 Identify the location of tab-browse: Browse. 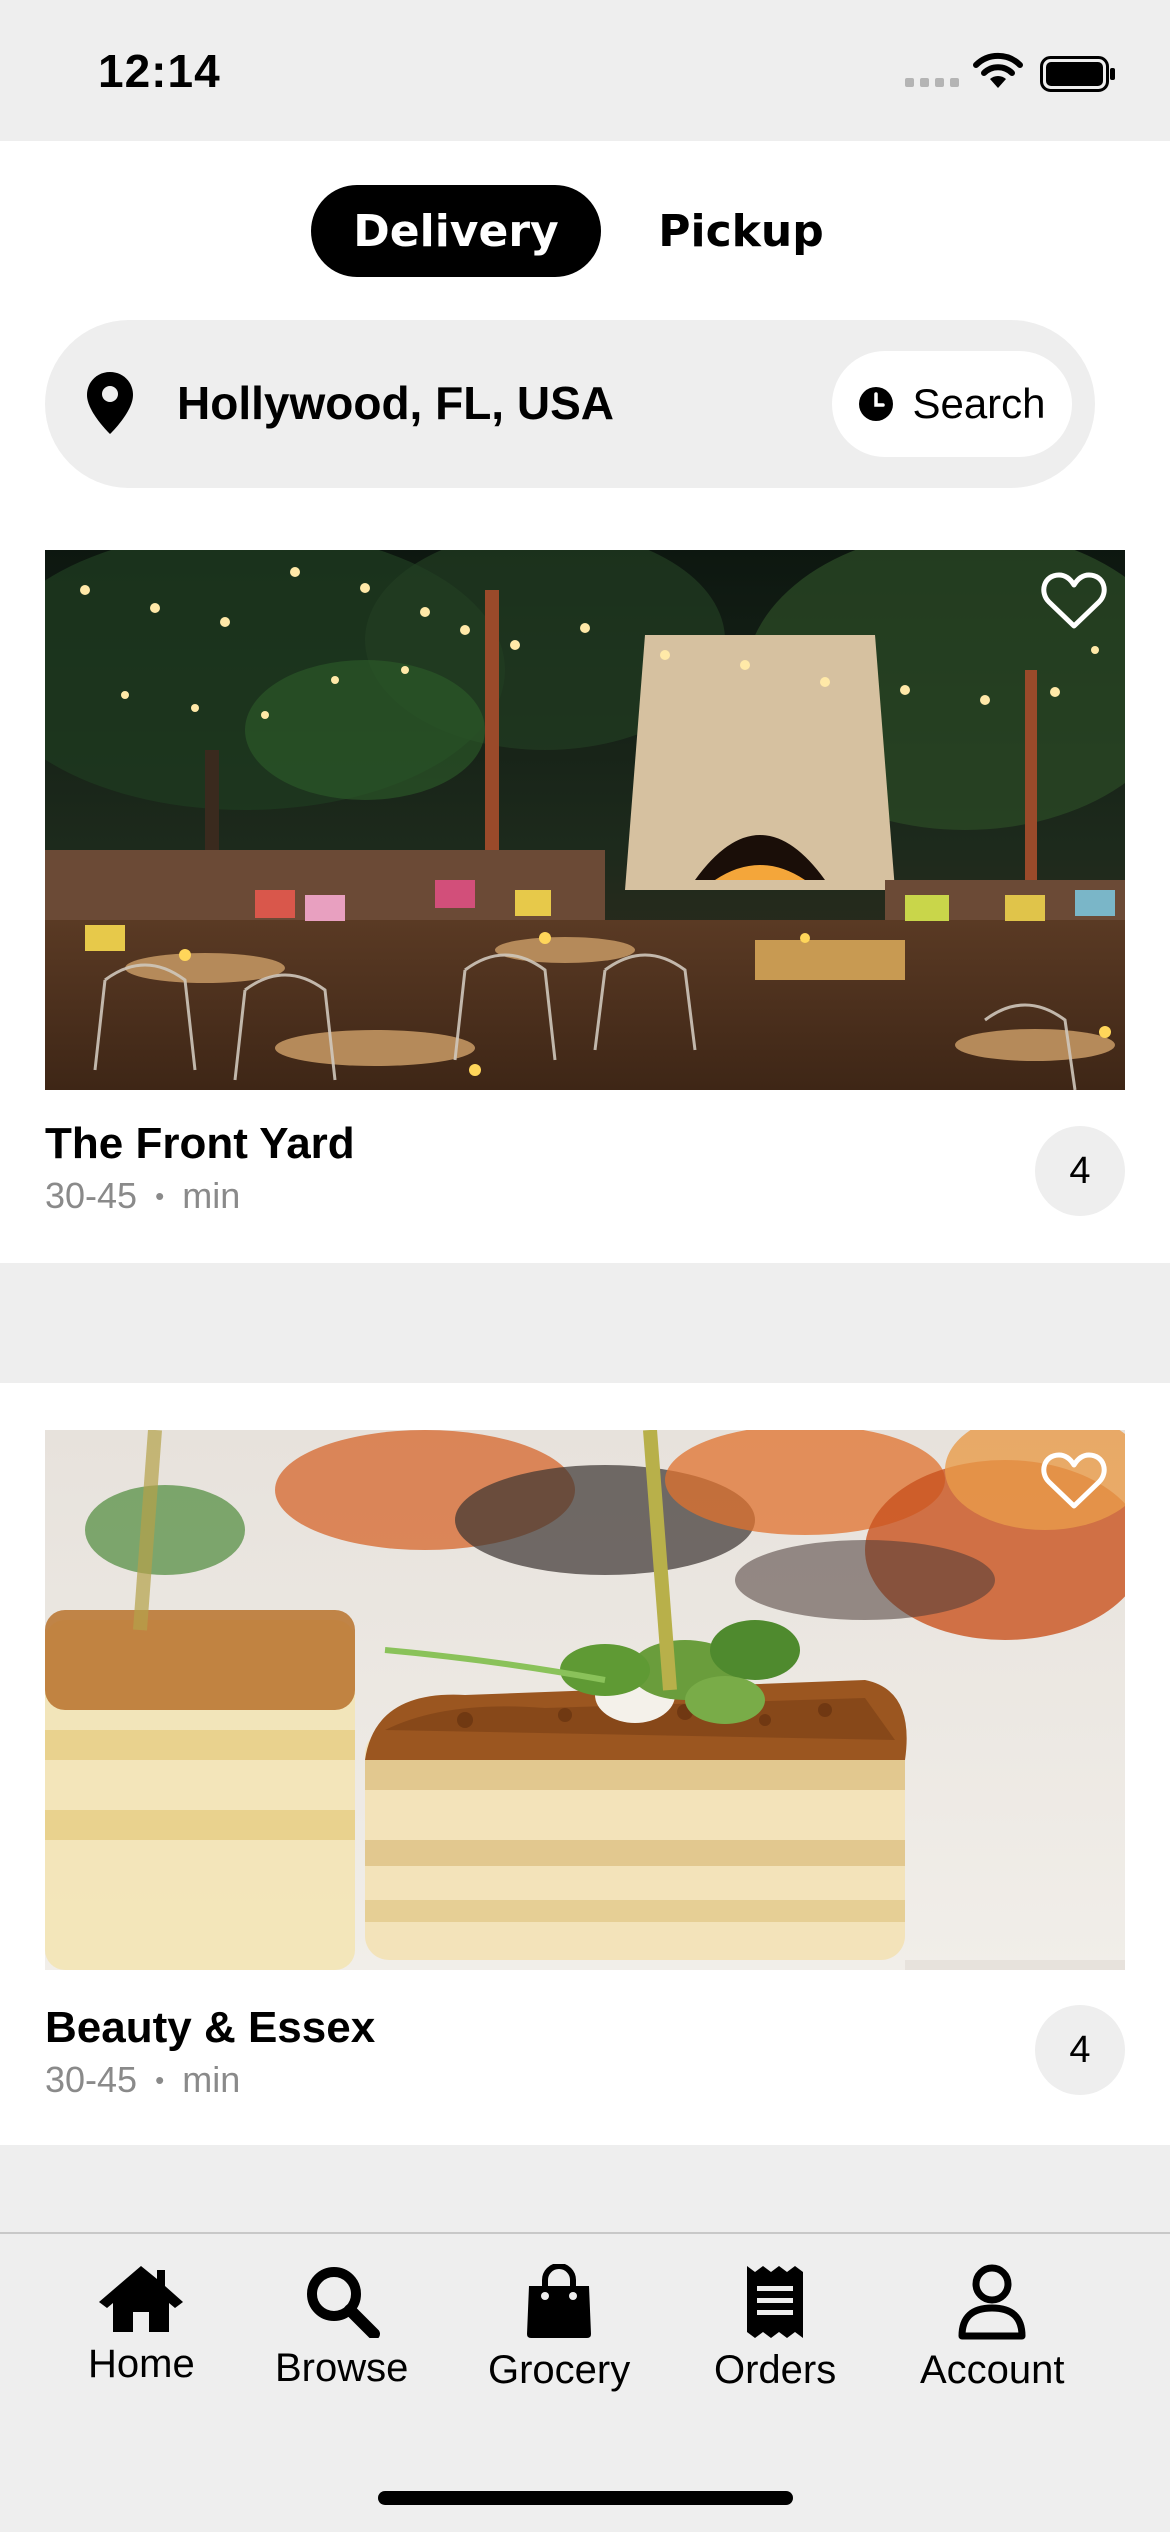
(341, 2327).